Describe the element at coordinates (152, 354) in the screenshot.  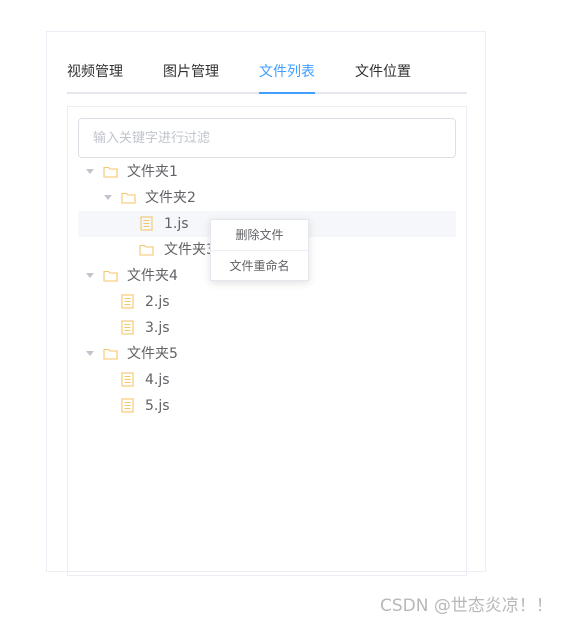
I see `tree-node-label: 文件夹5` at that location.